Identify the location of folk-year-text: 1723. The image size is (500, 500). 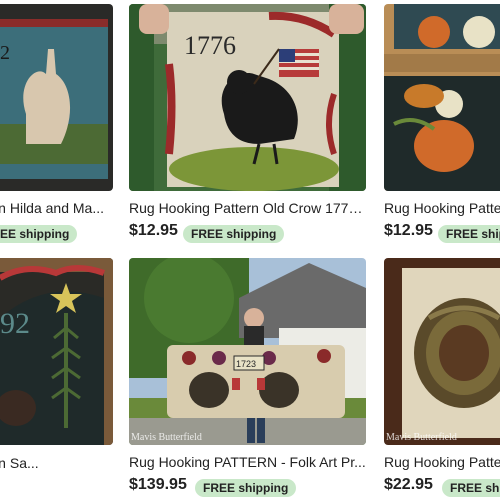
(246, 364).